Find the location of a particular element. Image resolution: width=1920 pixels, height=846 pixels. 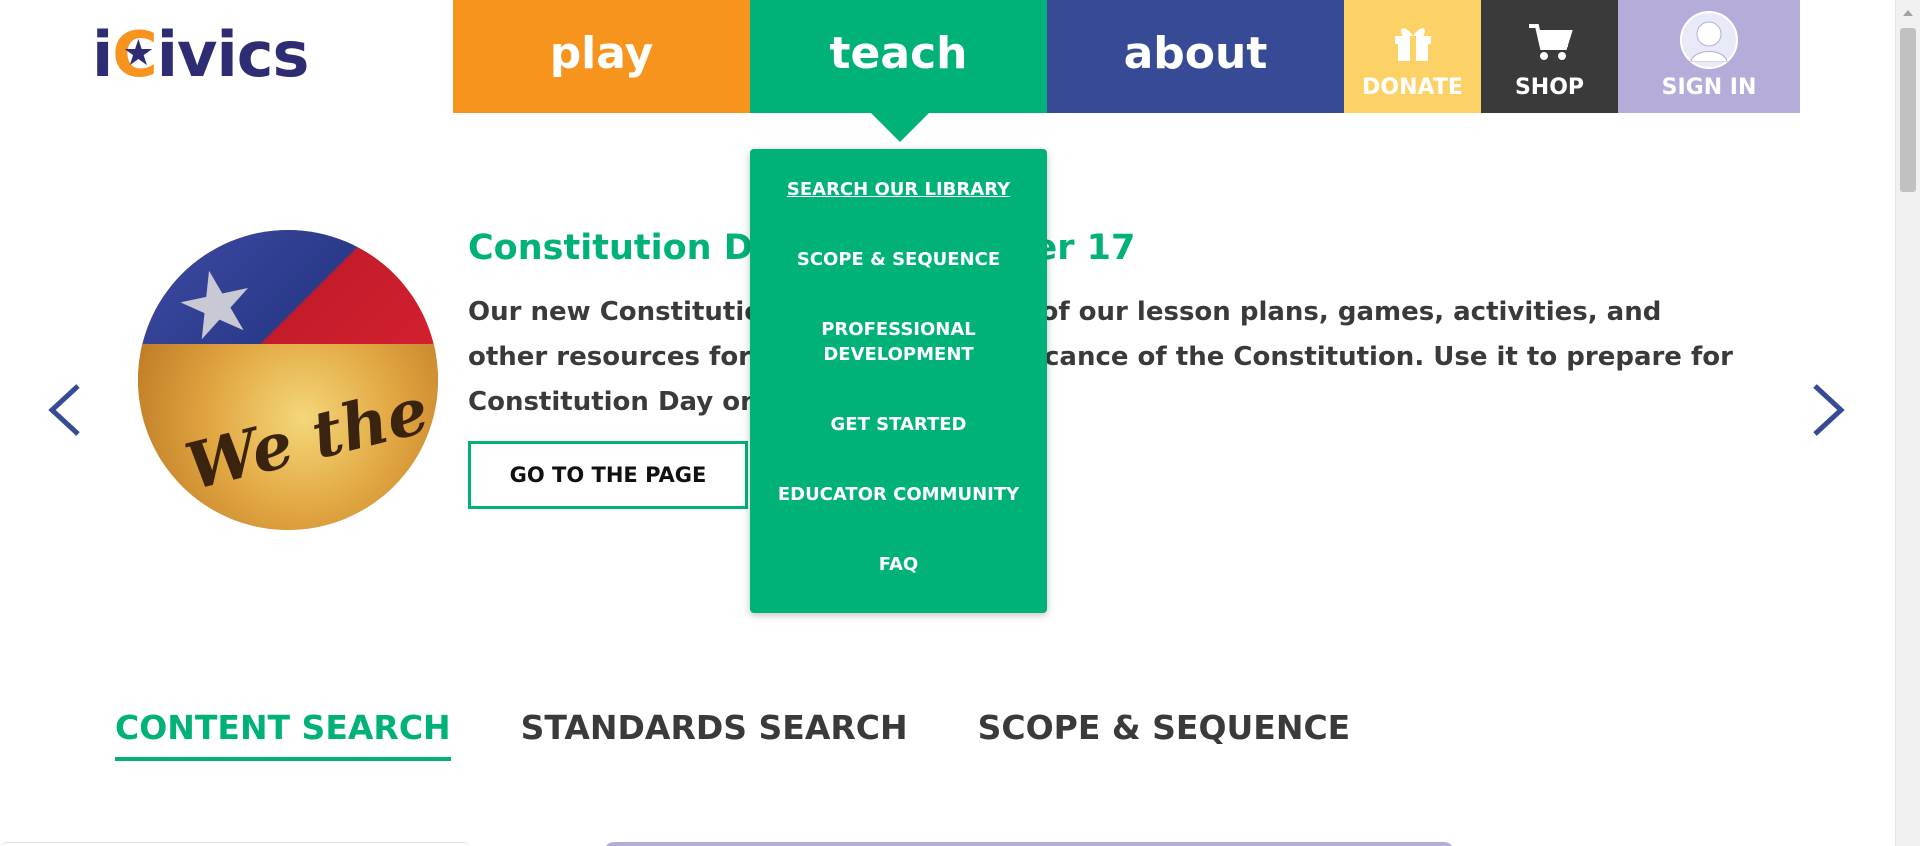

chevron-left-icon is located at coordinates (64, 410).